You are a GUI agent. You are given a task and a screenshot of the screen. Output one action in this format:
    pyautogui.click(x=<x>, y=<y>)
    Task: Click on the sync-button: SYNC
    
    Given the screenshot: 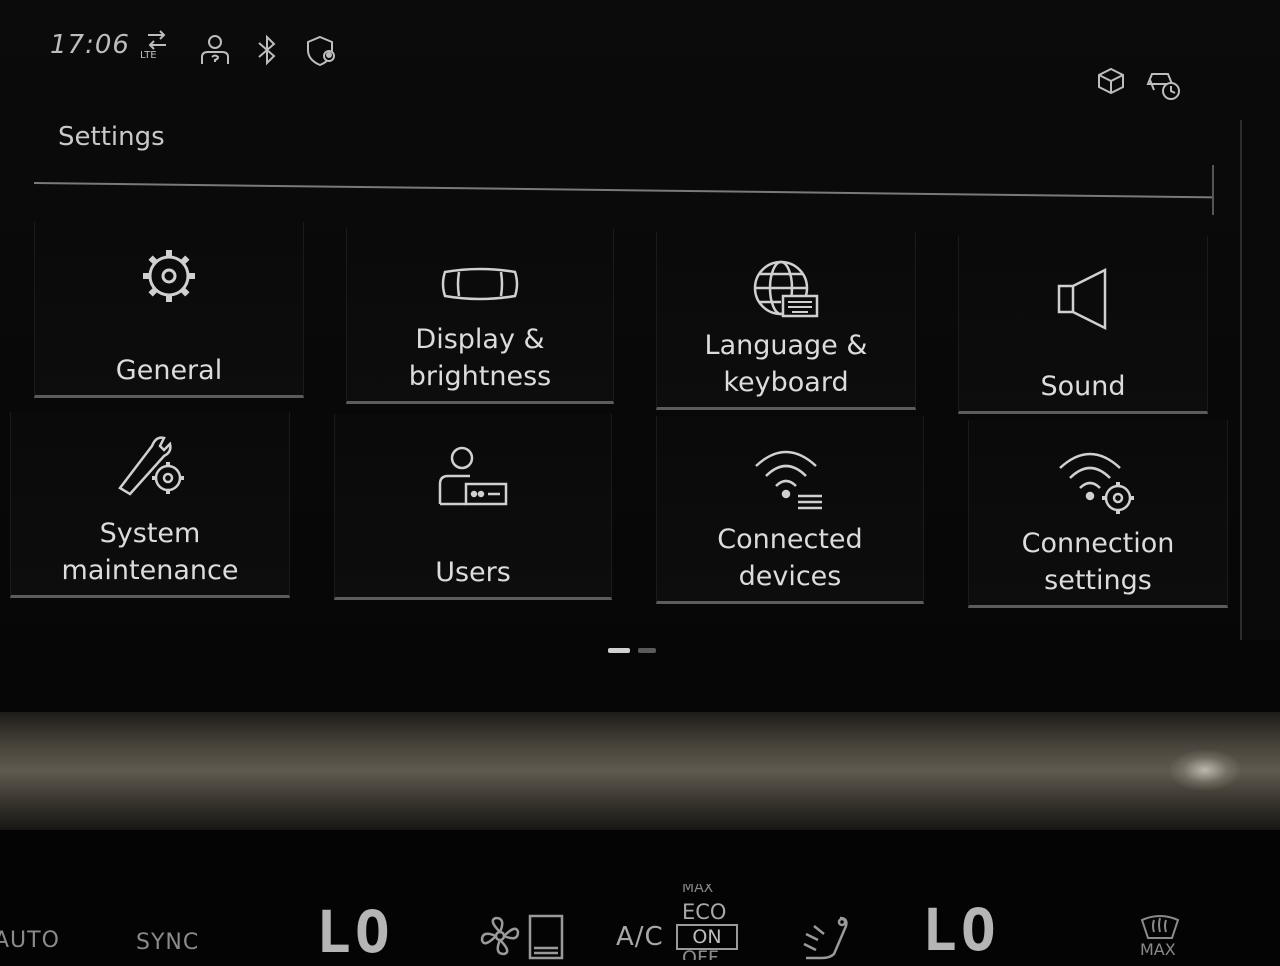 What is the action you would take?
    pyautogui.click(x=167, y=942)
    